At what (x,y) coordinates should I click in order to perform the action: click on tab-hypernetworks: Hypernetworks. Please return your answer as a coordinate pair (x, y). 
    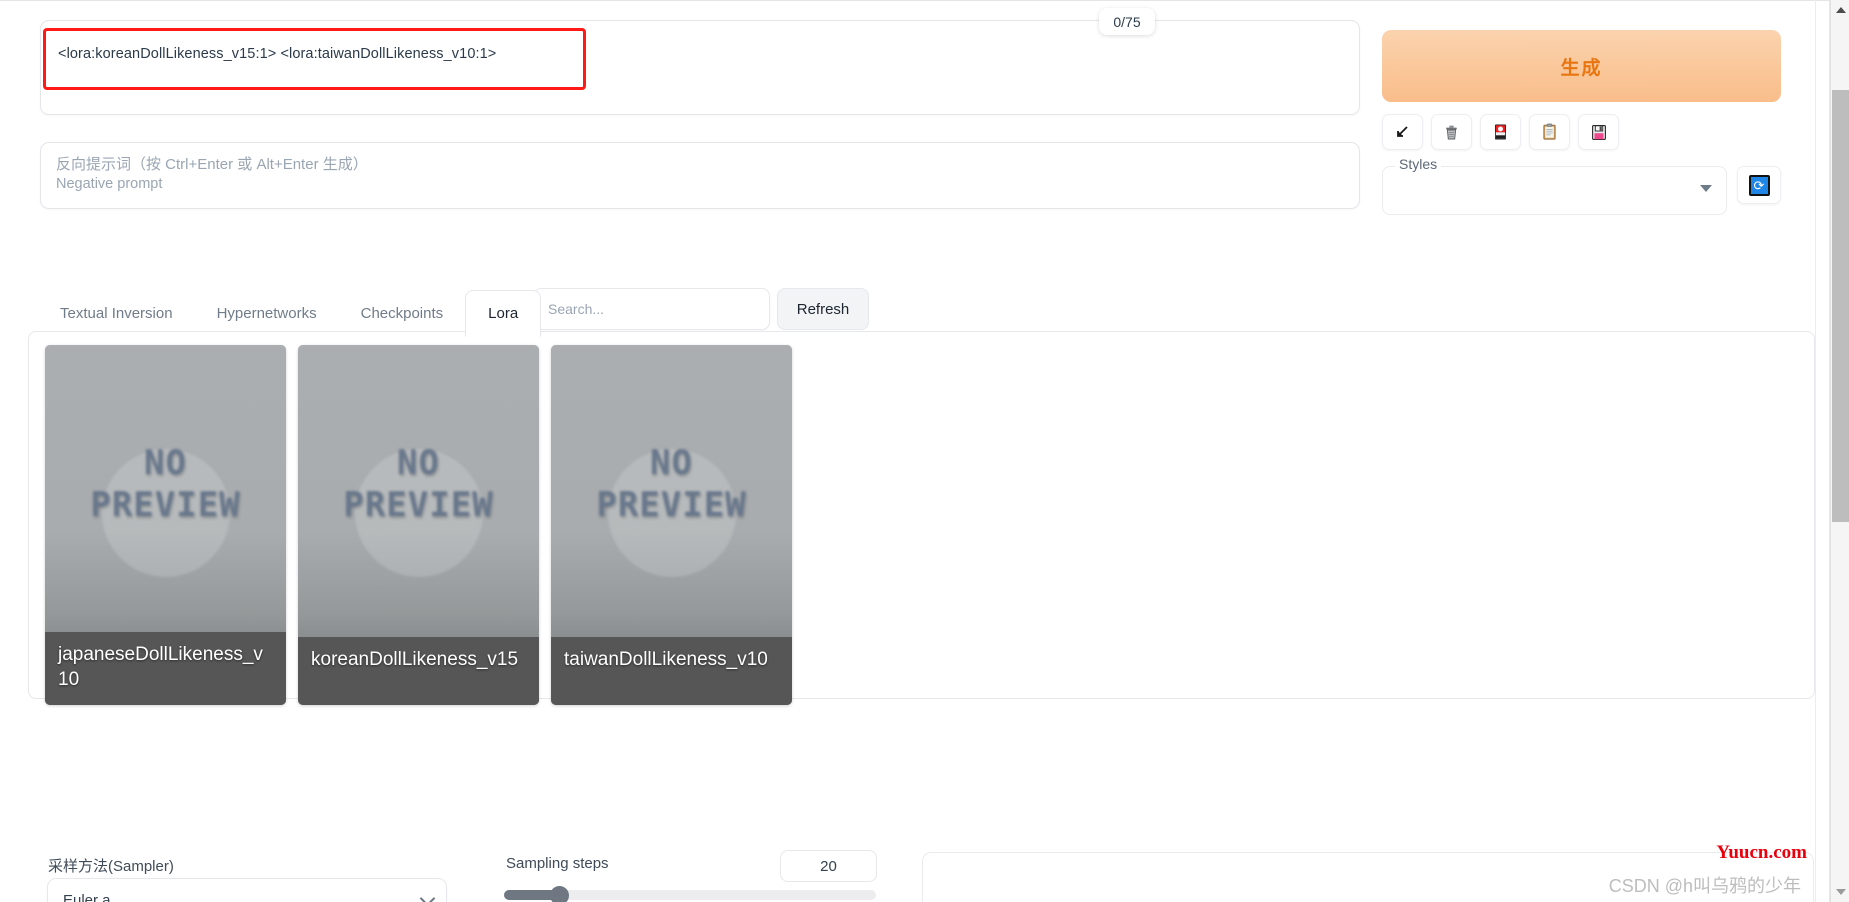
    Looking at the image, I should click on (267, 313).